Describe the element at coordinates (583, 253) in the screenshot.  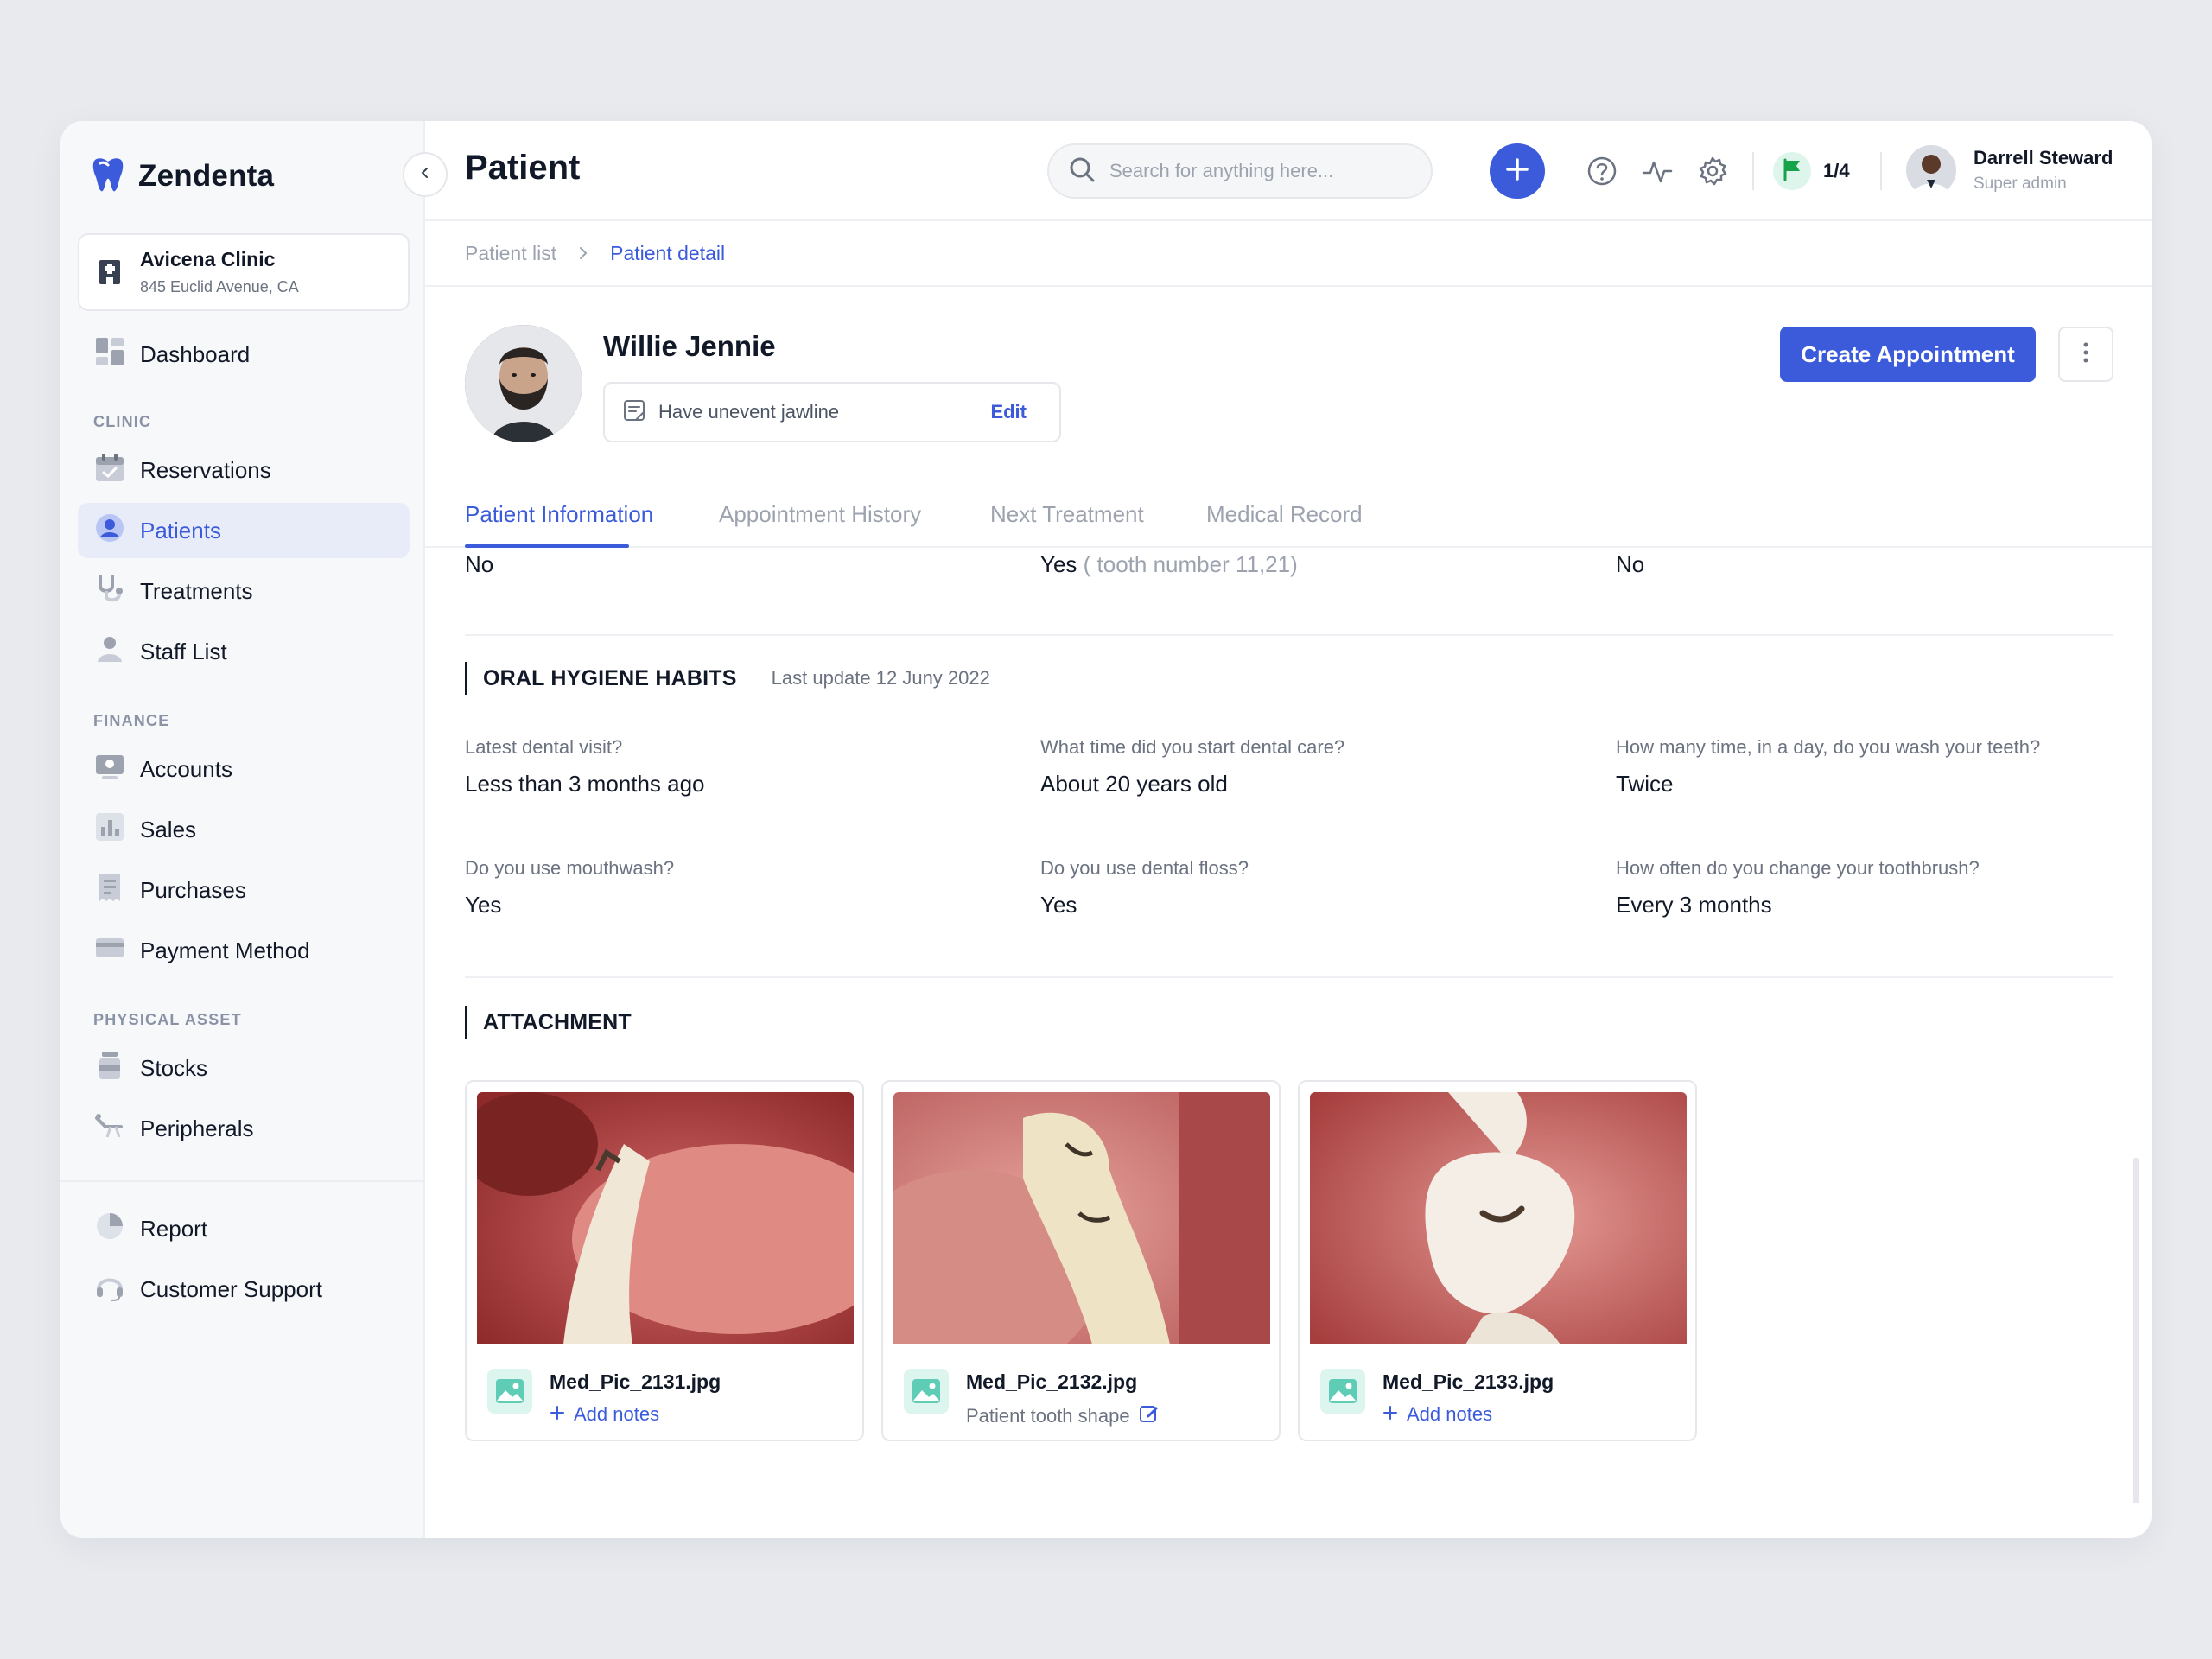
I see `chevron-right-icon` at that location.